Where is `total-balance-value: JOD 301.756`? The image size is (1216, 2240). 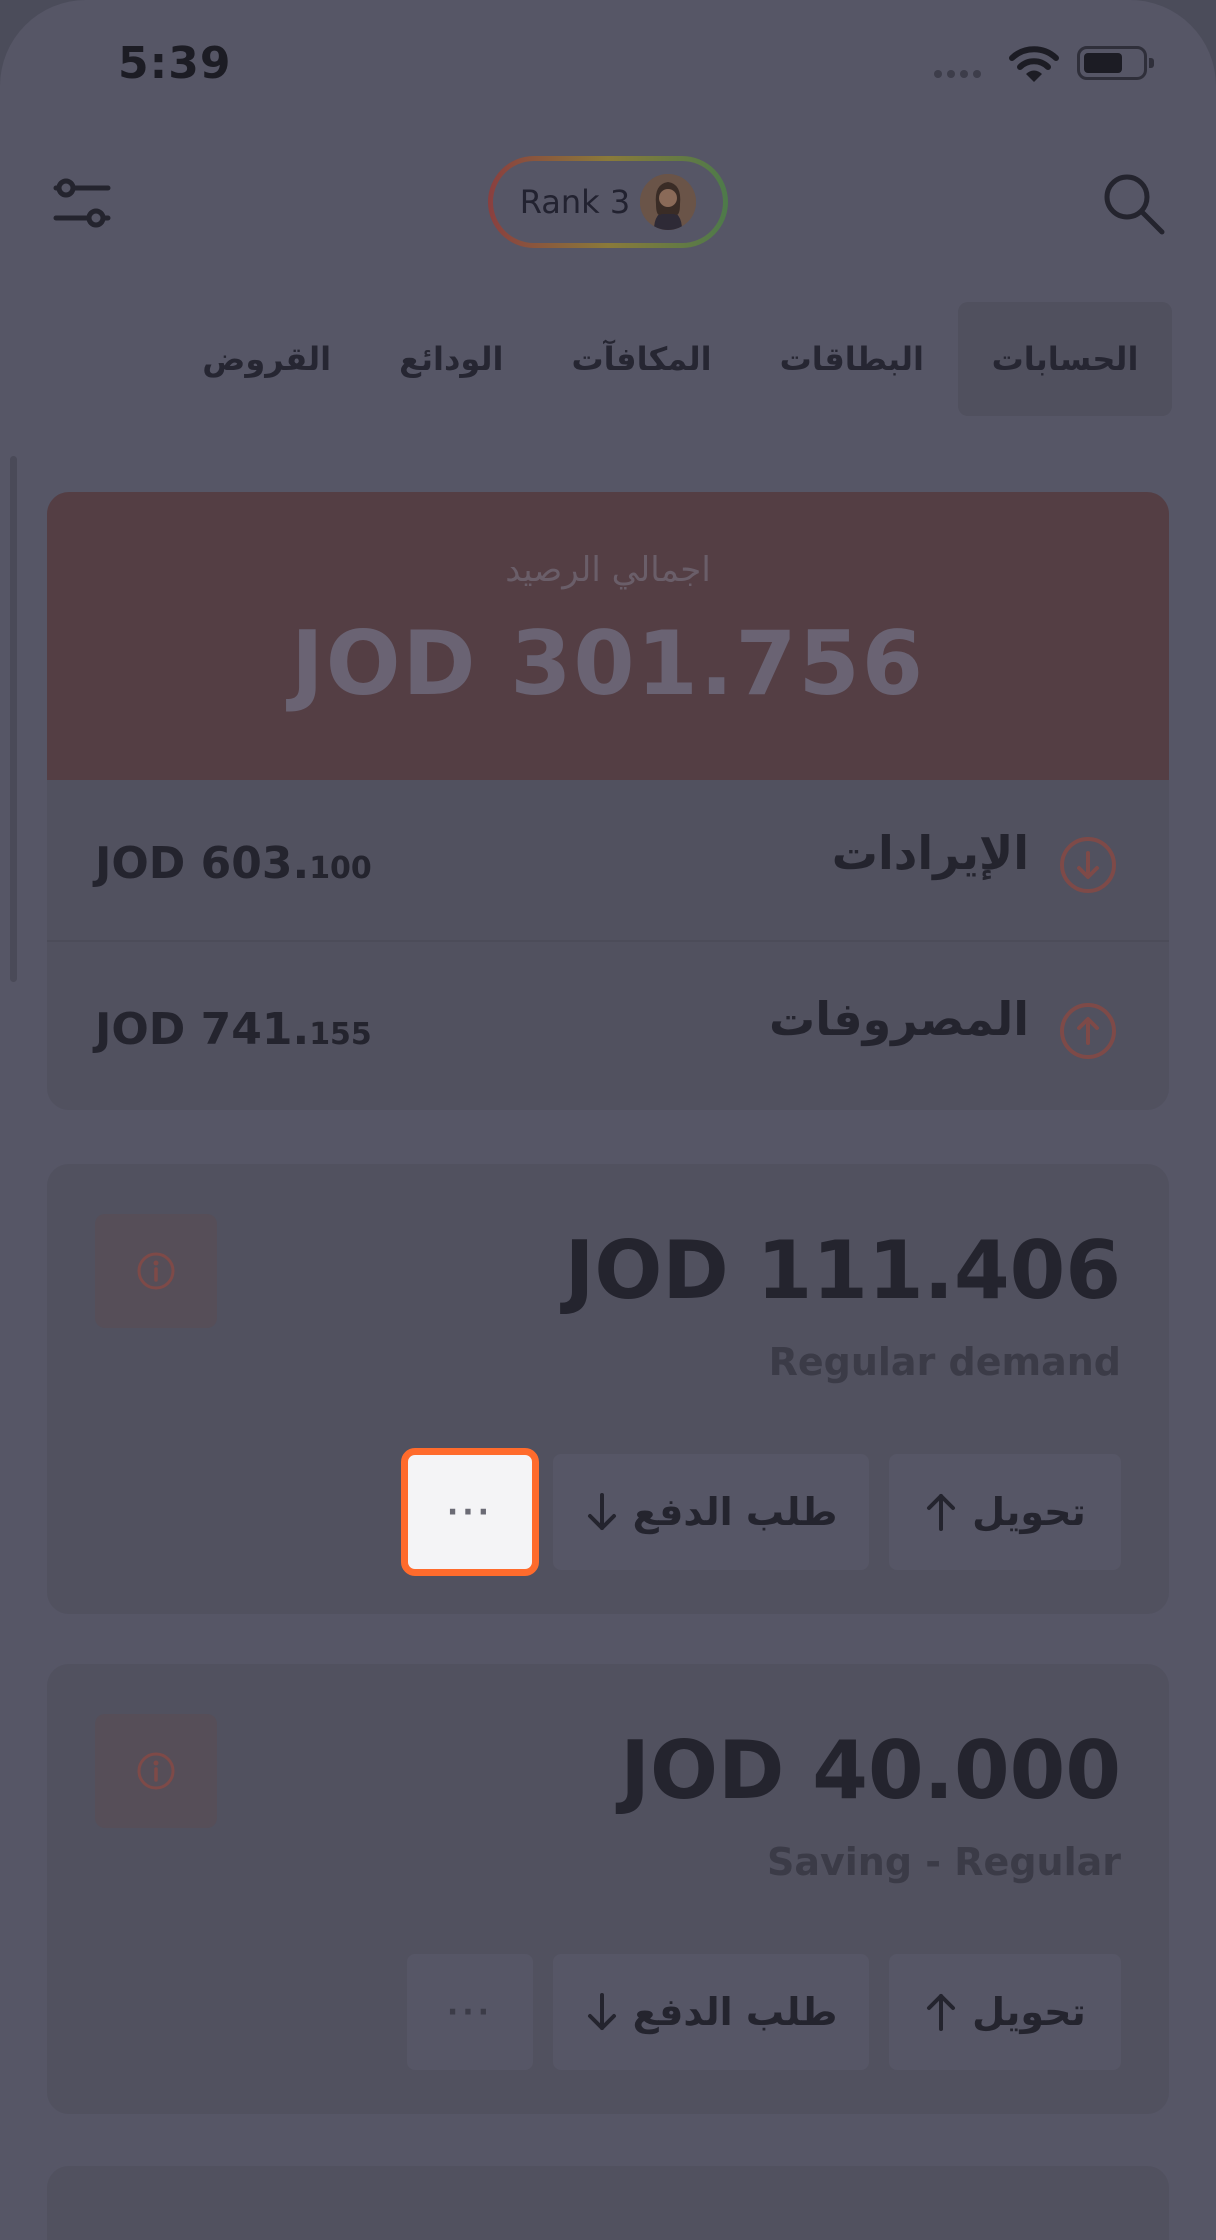 total-balance-value: JOD 301.756 is located at coordinates (608, 663).